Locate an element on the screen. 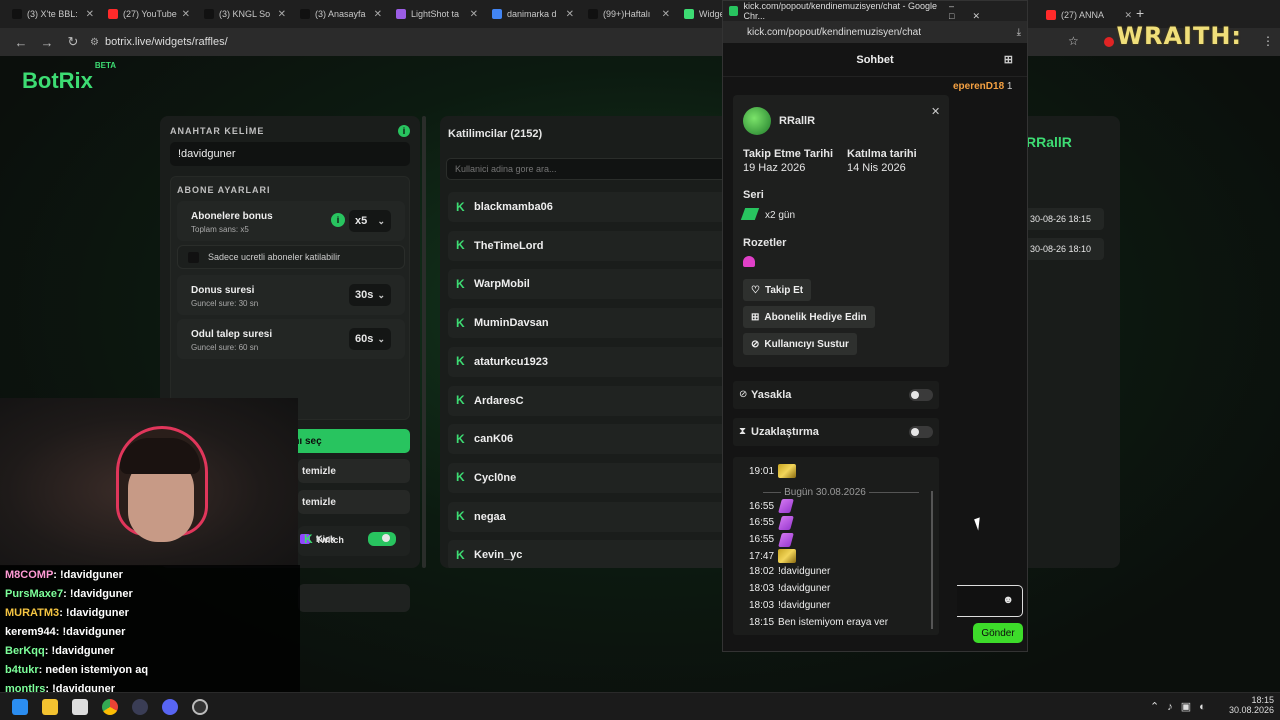  obs-icon is located at coordinates (140, 707).